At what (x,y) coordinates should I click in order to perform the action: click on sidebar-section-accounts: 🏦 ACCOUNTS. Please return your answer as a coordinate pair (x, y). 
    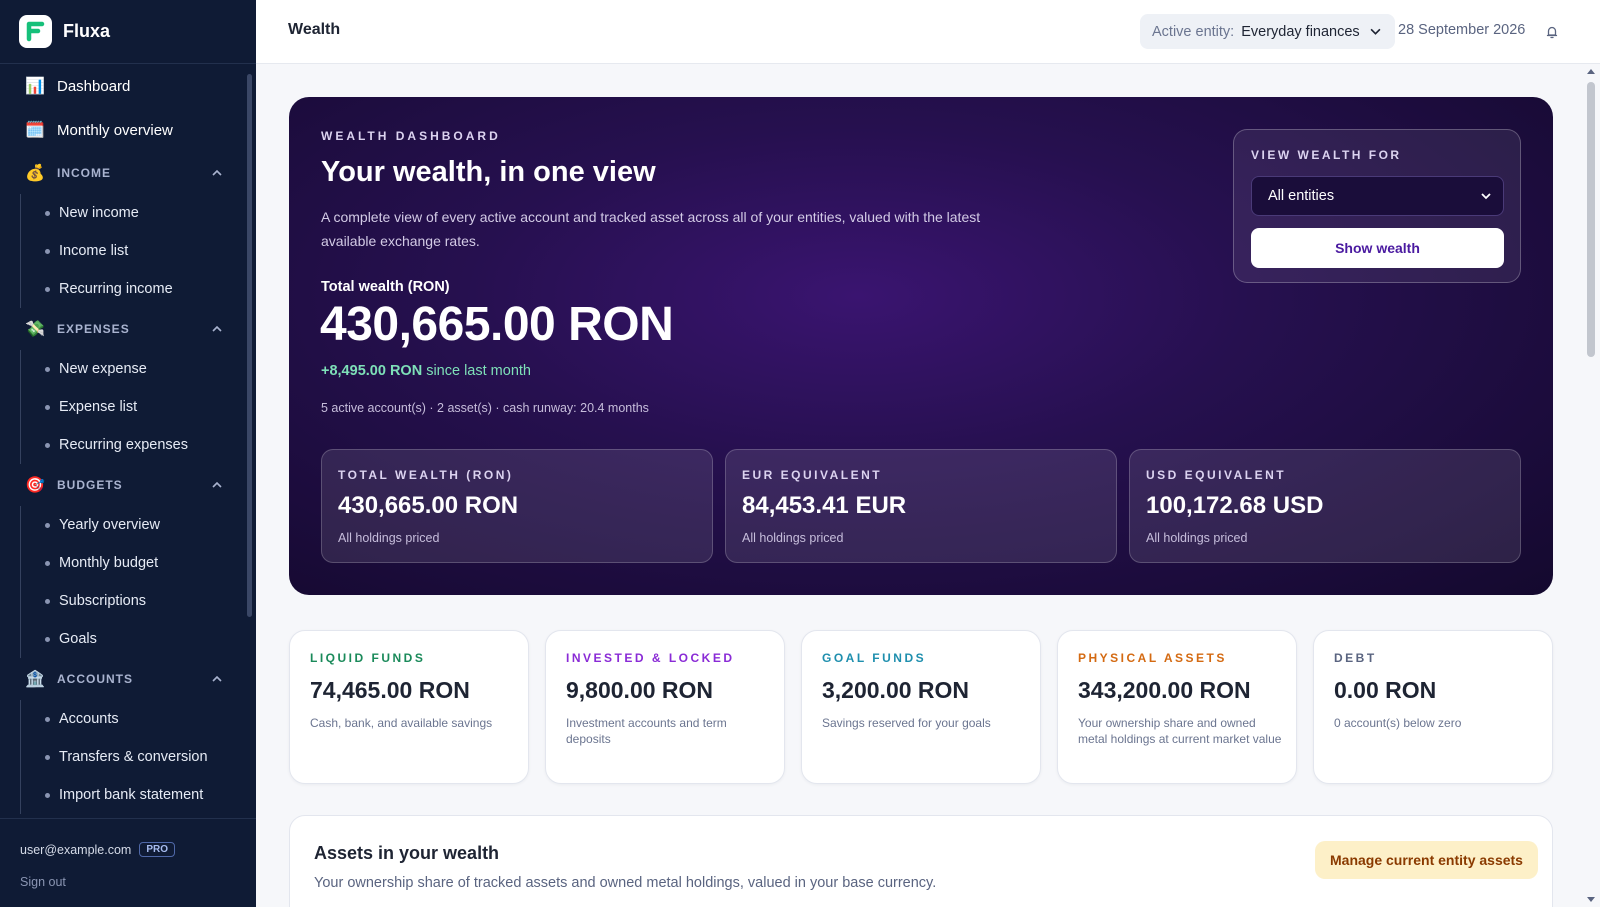
    Looking at the image, I should click on (128, 679).